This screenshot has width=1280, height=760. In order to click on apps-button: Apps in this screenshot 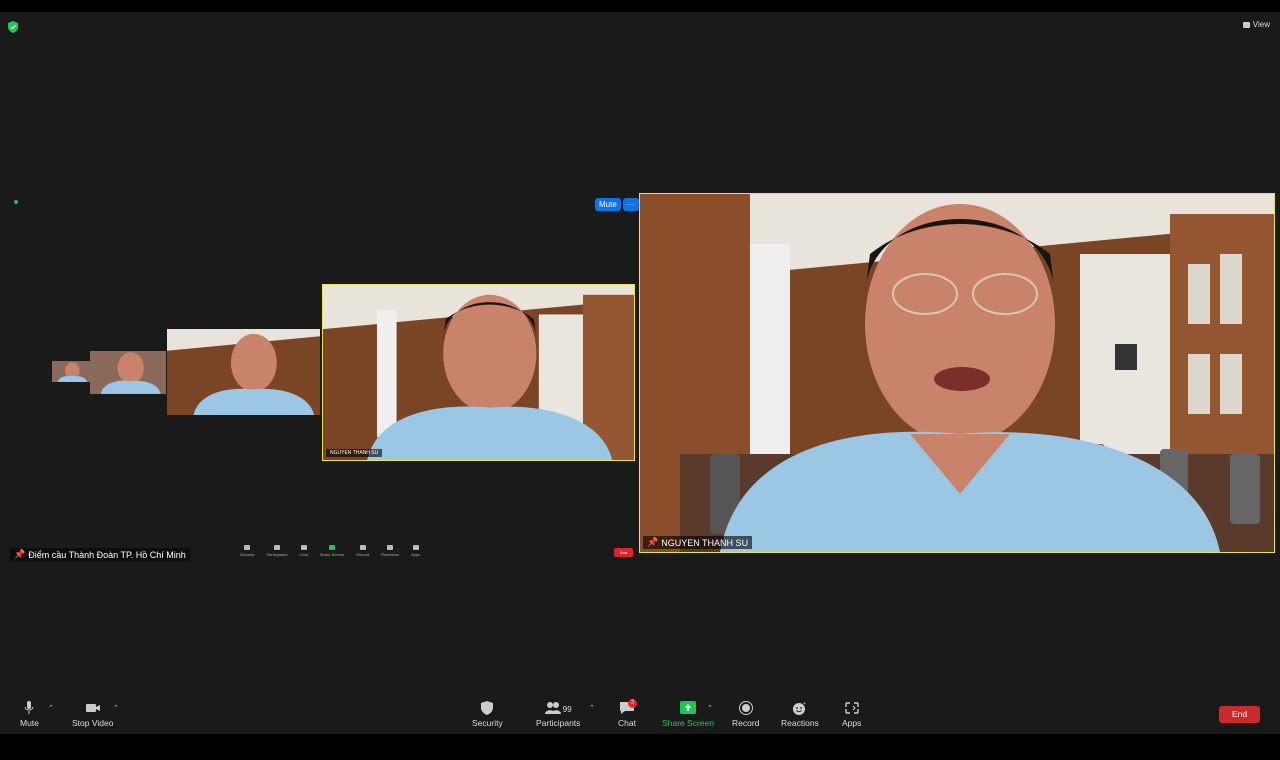, I will do `click(851, 714)`.